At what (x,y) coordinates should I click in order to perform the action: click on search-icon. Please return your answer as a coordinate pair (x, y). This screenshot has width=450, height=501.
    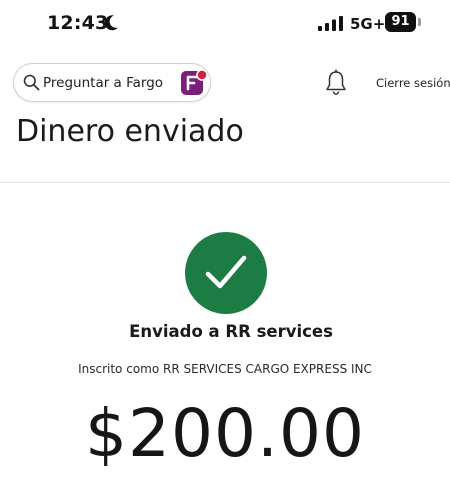
    Looking at the image, I should click on (31, 82).